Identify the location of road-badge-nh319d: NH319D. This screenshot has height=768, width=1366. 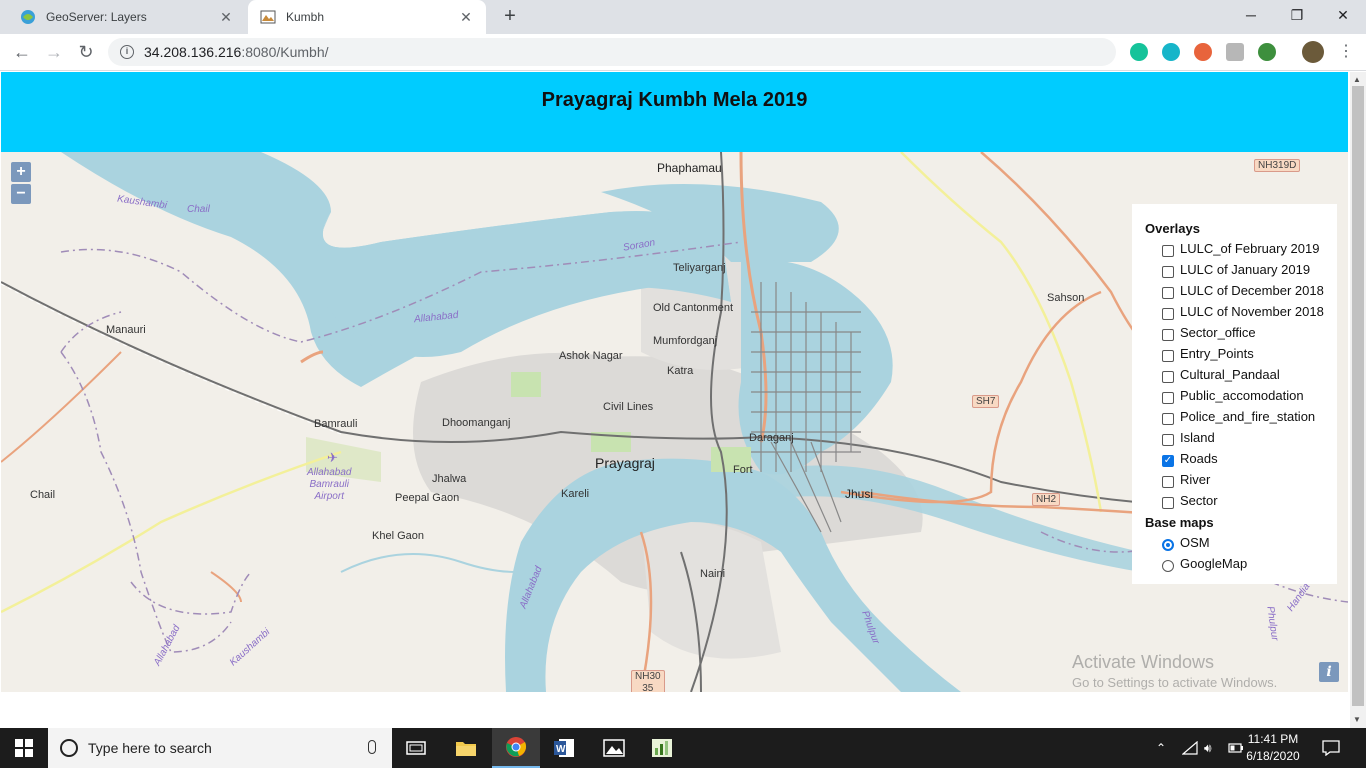
(1277, 165).